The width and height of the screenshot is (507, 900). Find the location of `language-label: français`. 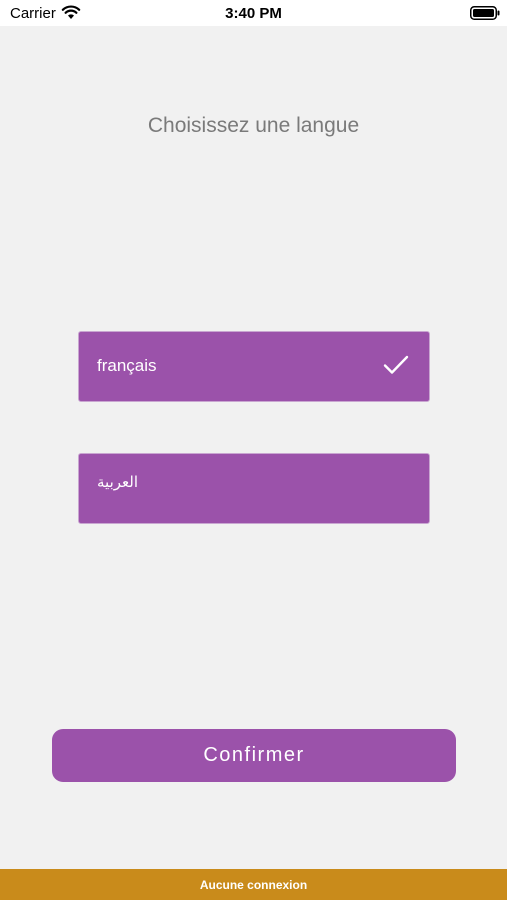

language-label: français is located at coordinates (127, 365).